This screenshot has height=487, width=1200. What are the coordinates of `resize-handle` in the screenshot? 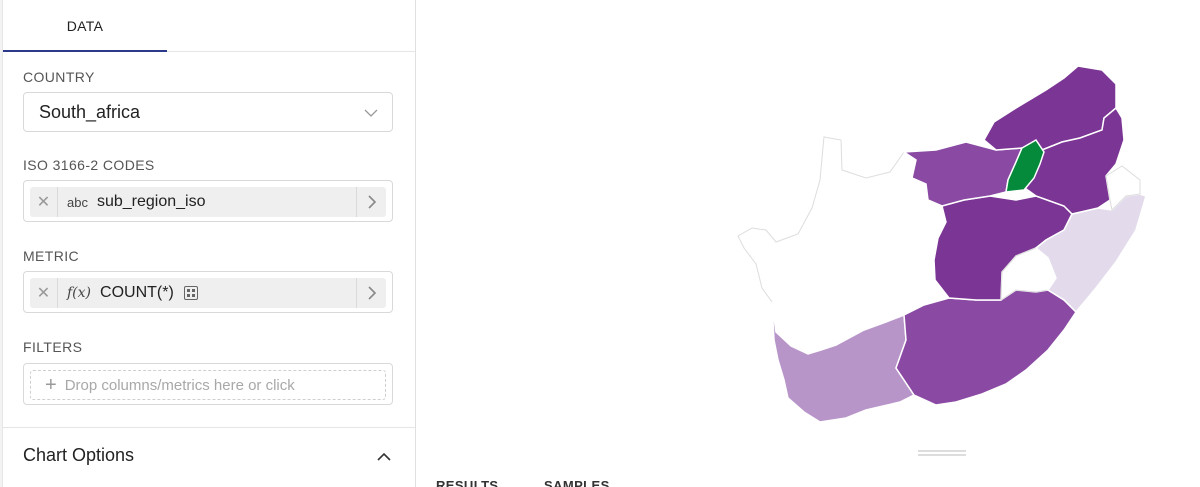 It's located at (942, 453).